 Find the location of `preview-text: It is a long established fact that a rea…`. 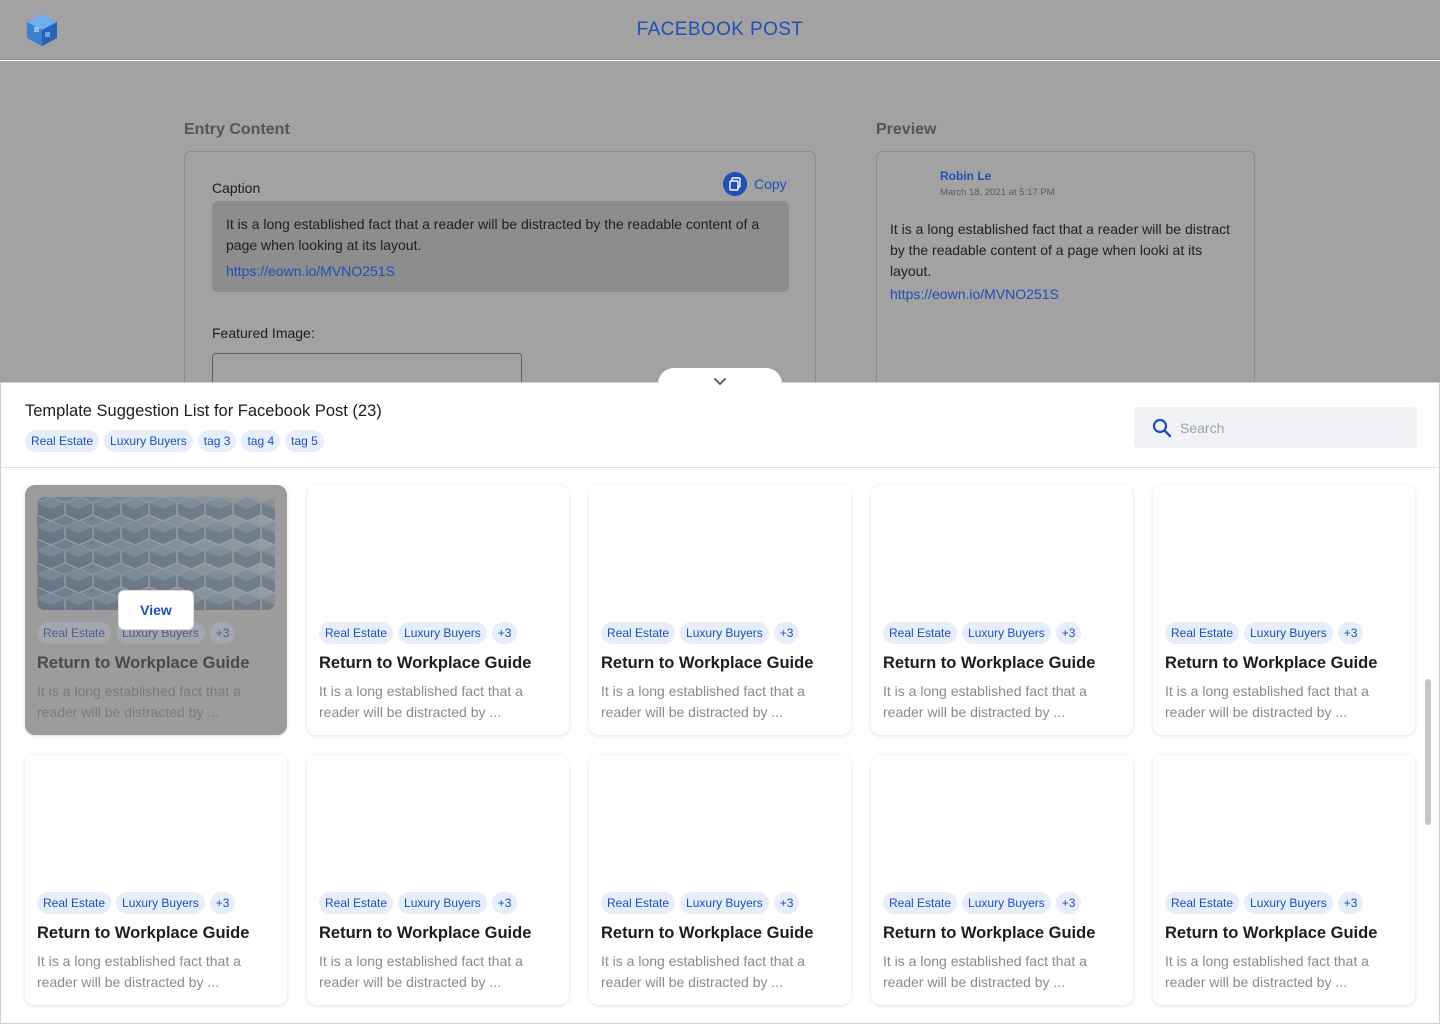

preview-text: It is a long established fact that a rea… is located at coordinates (1060, 250).